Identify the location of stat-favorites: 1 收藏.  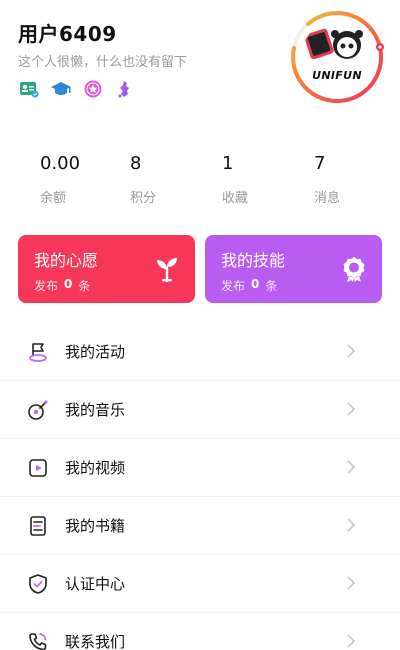
(230, 186).